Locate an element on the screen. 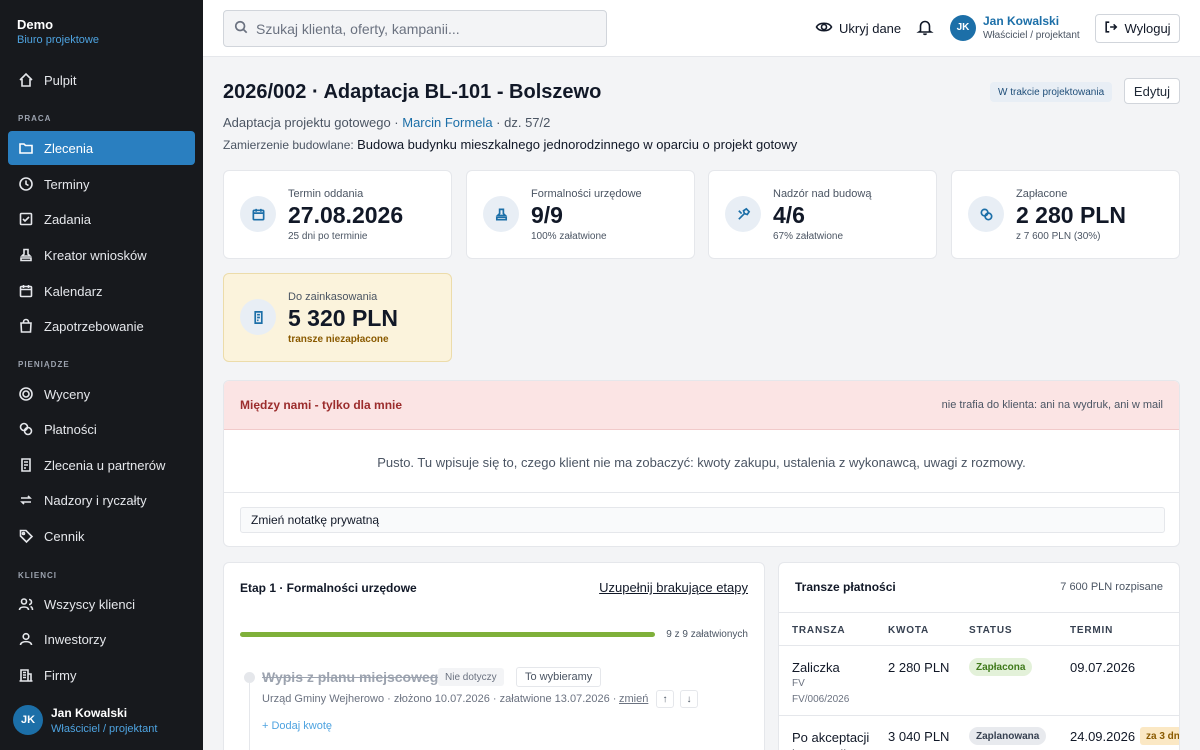 Image resolution: width=1200 pixels, height=750 pixels. add-amount-link: + Dodaj kwotę is located at coordinates (297, 726).